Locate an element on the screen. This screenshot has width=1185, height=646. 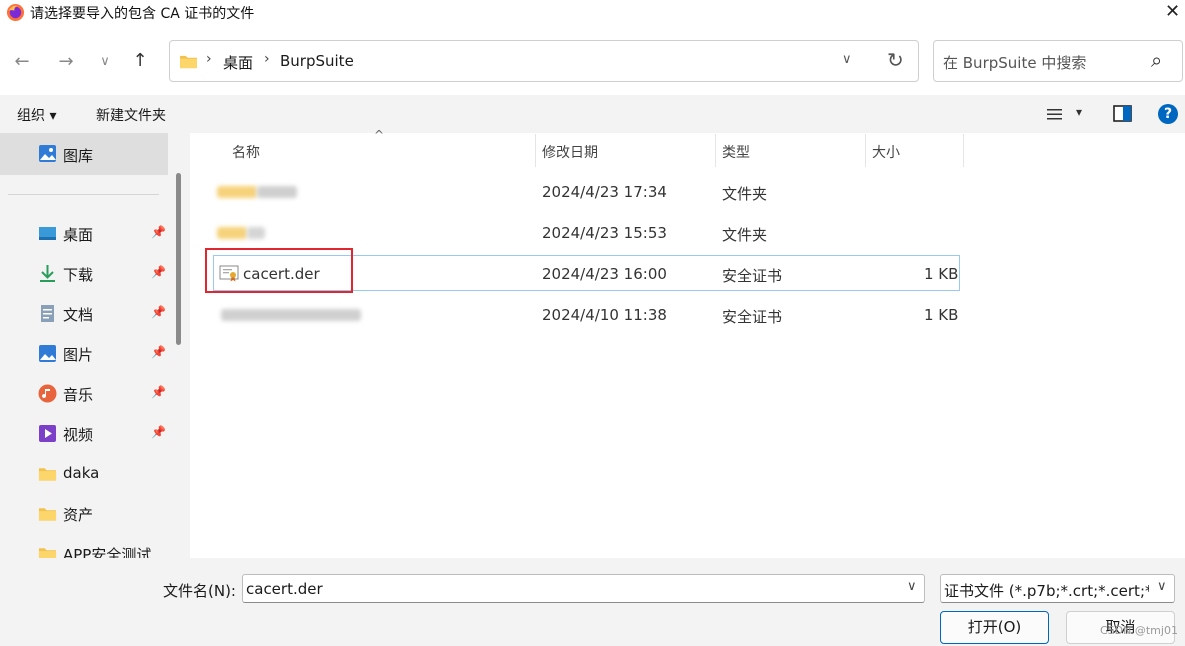
address-bar: › 桌面 › BurpSuite ∨ ↻ is located at coordinates (544, 61).